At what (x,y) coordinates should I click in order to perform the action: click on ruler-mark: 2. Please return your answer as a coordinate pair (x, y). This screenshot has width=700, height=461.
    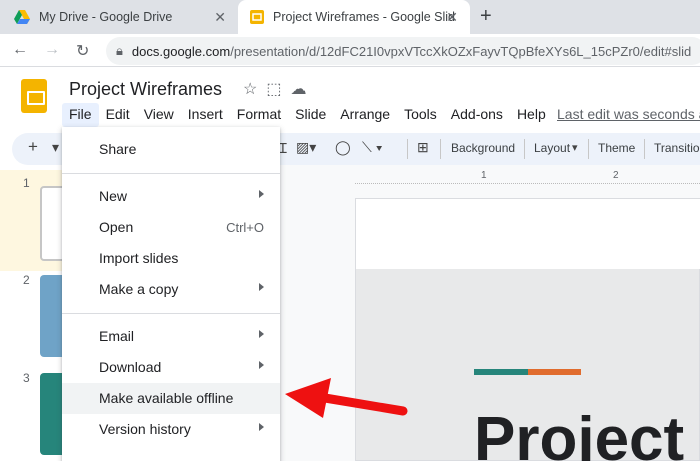
    Looking at the image, I should click on (616, 175).